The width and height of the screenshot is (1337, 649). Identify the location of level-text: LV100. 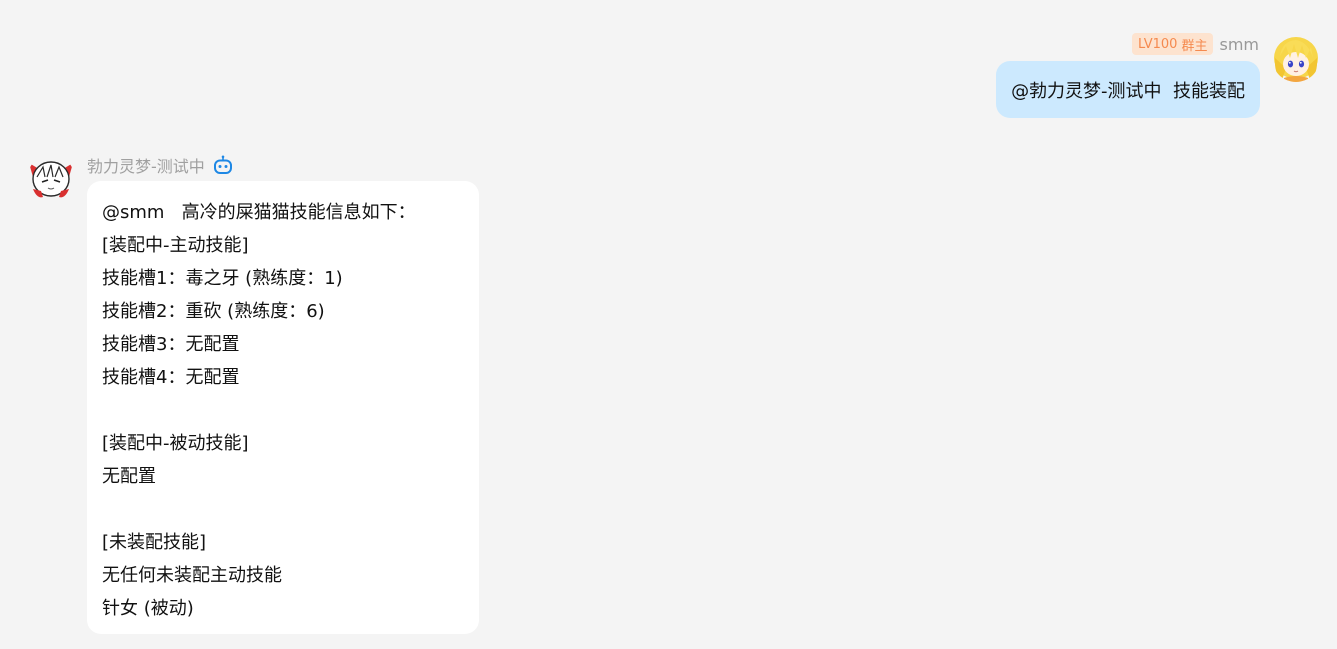
(1157, 44).